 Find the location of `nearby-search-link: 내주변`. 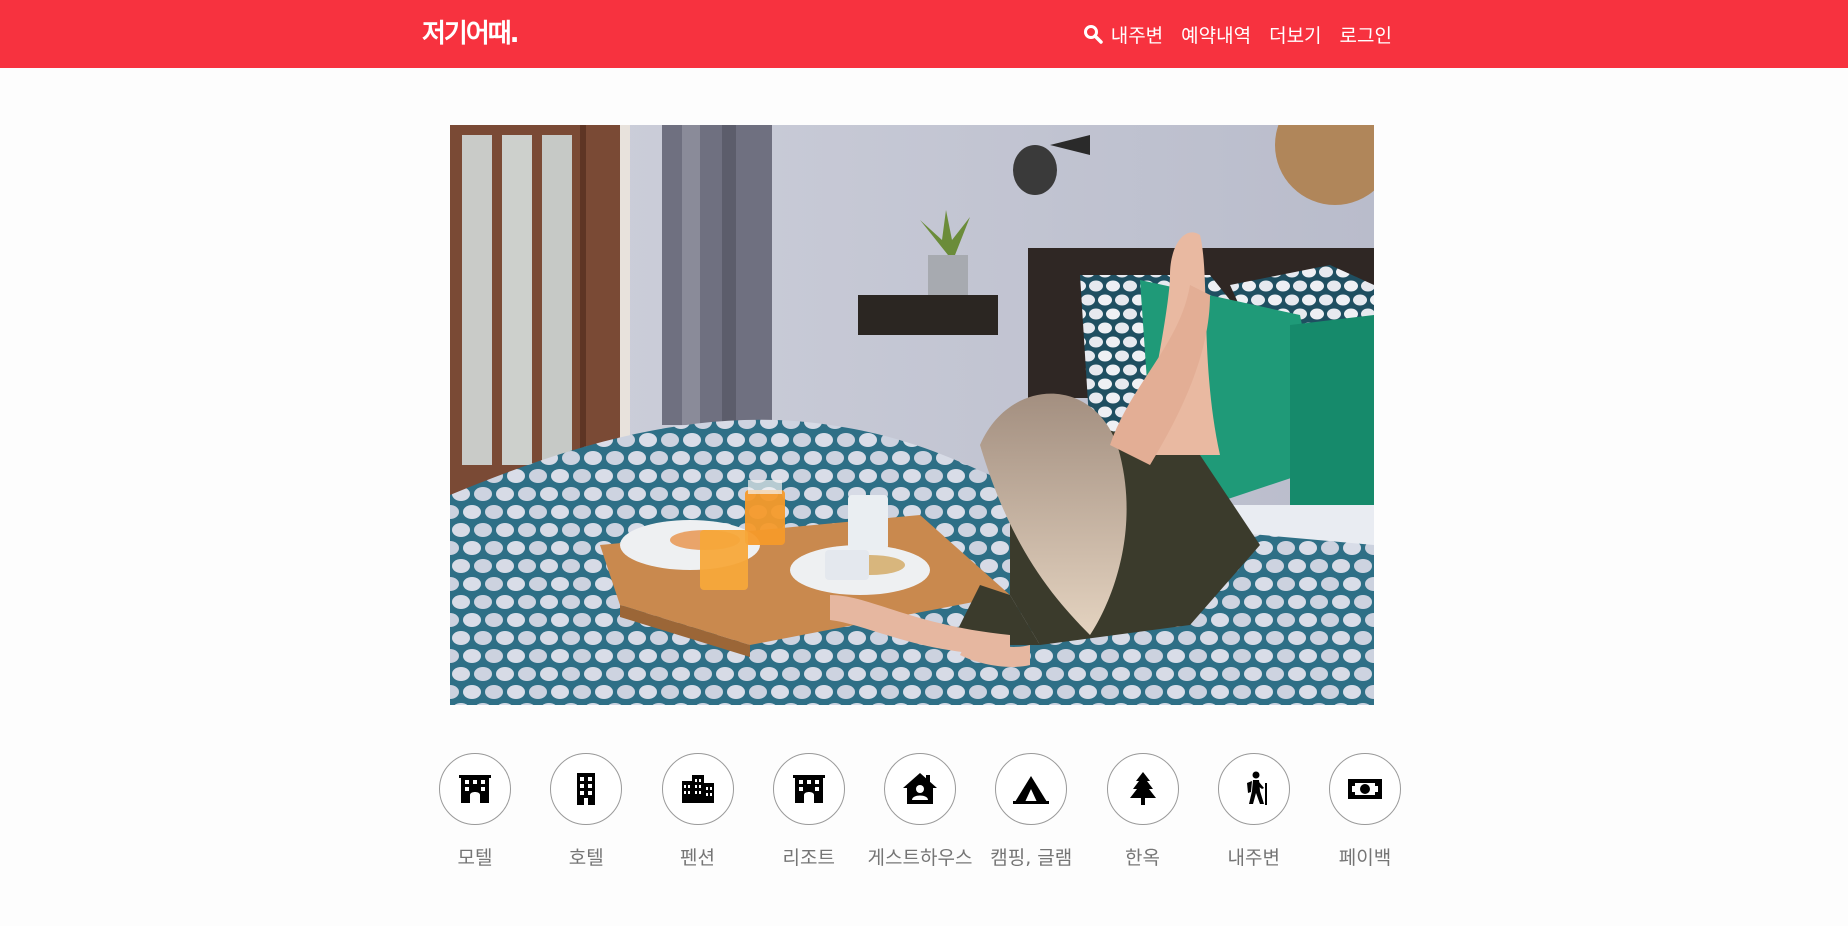

nearby-search-link: 내주변 is located at coordinates (1123, 34).